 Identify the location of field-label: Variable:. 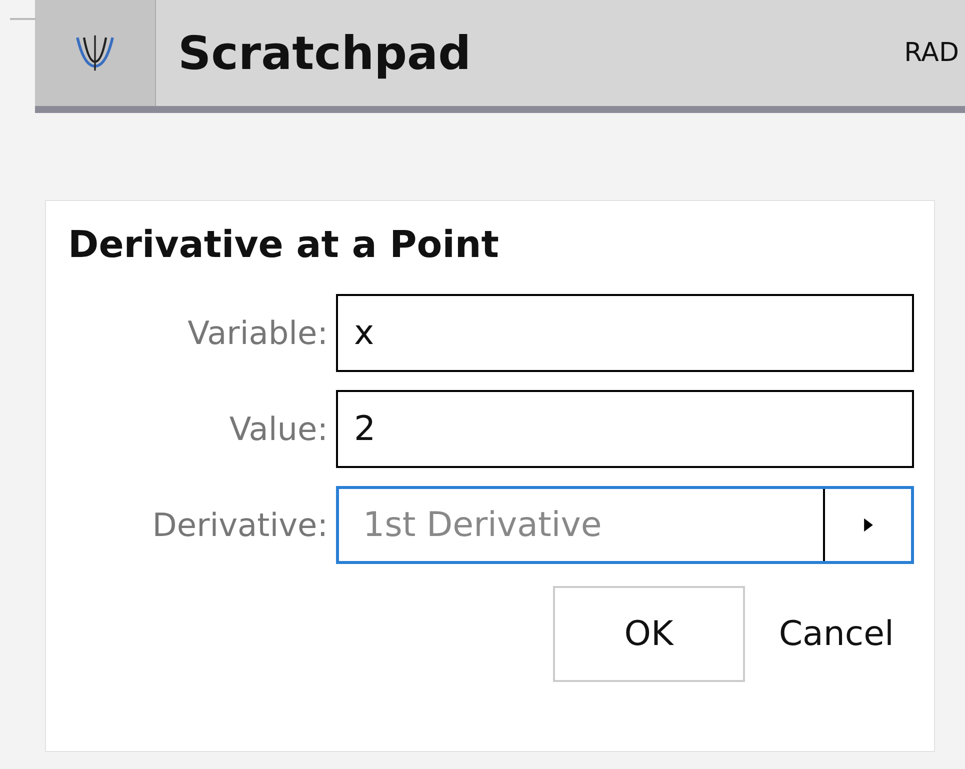
(257, 333).